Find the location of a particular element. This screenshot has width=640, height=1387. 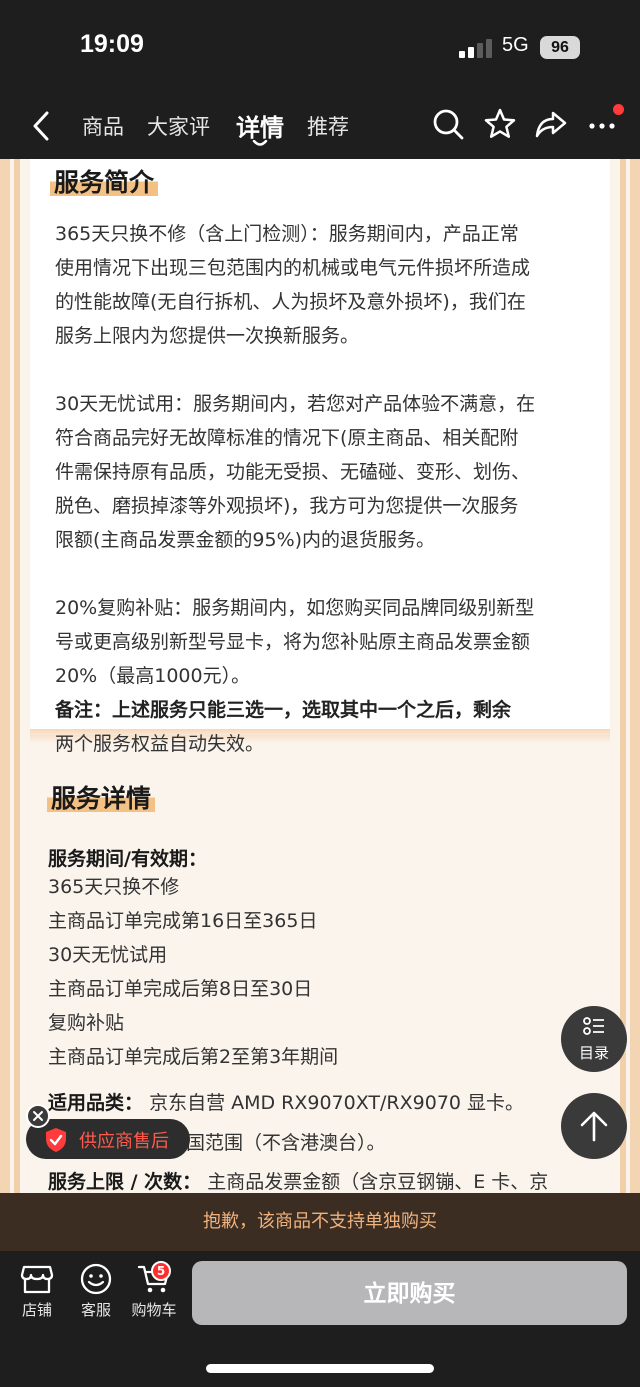

tab-recommend: 推荐 is located at coordinates (328, 126).